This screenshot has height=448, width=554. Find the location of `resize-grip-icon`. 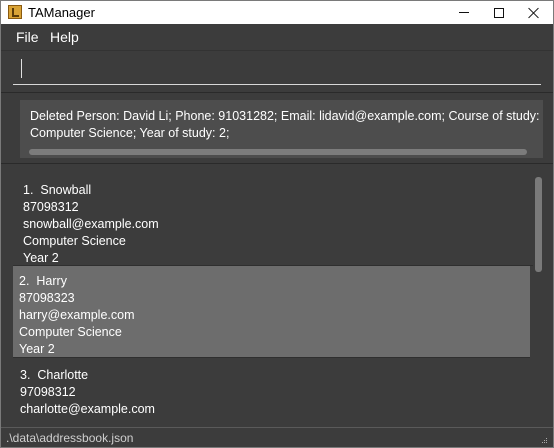

resize-grip-icon is located at coordinates (545, 441).